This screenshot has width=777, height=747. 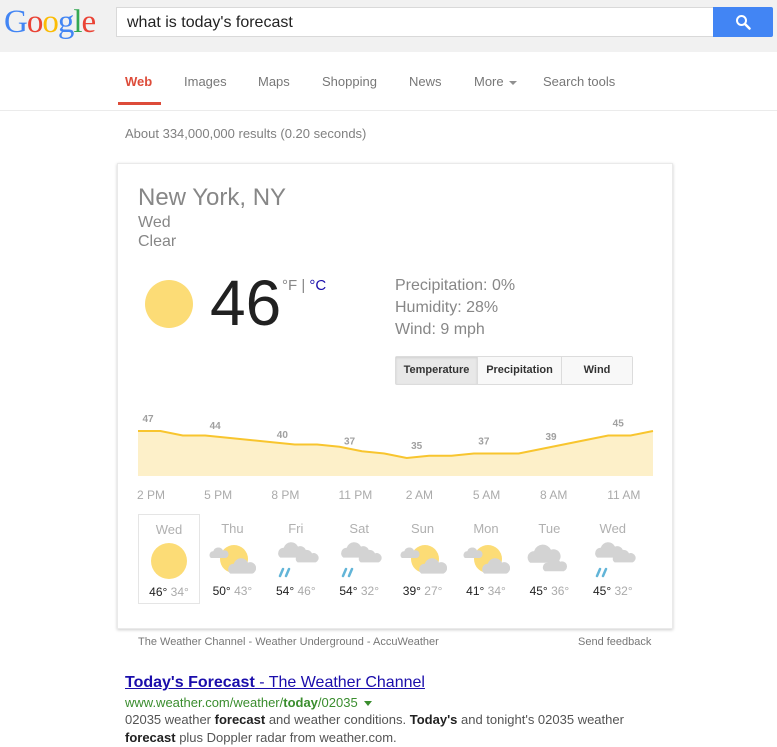 What do you see at coordinates (549, 528) in the screenshot?
I see `forecast-day-name: Tue` at bounding box center [549, 528].